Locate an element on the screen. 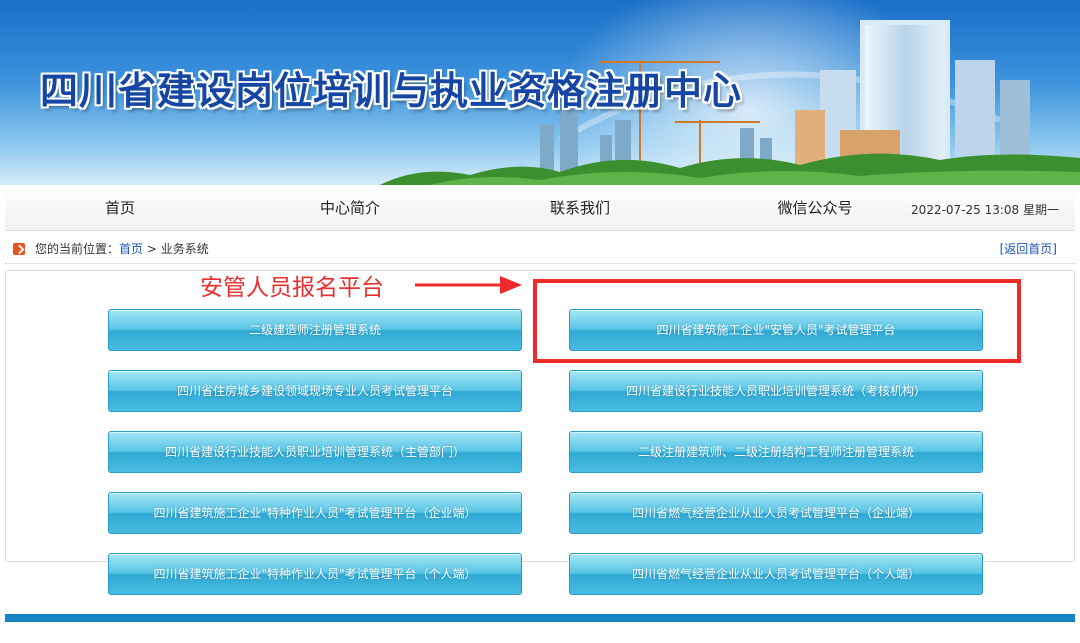  system-button-gas-individual: 四川省燃气经营企业从业人员考试管理平台（个人端） is located at coordinates (776, 574).